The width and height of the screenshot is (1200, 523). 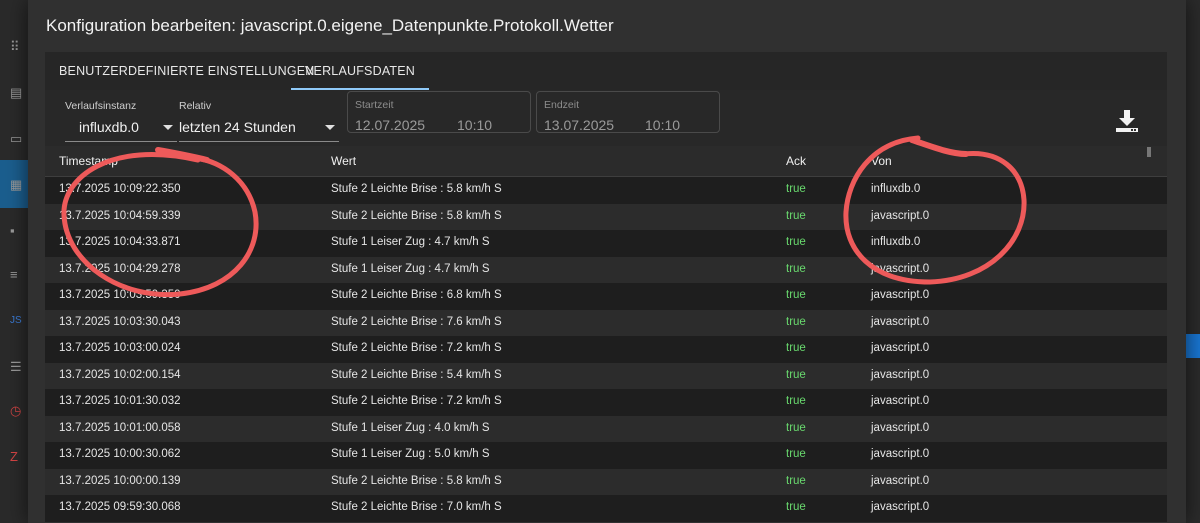 I want to click on objects-icon: ▦, so click(x=17, y=185).